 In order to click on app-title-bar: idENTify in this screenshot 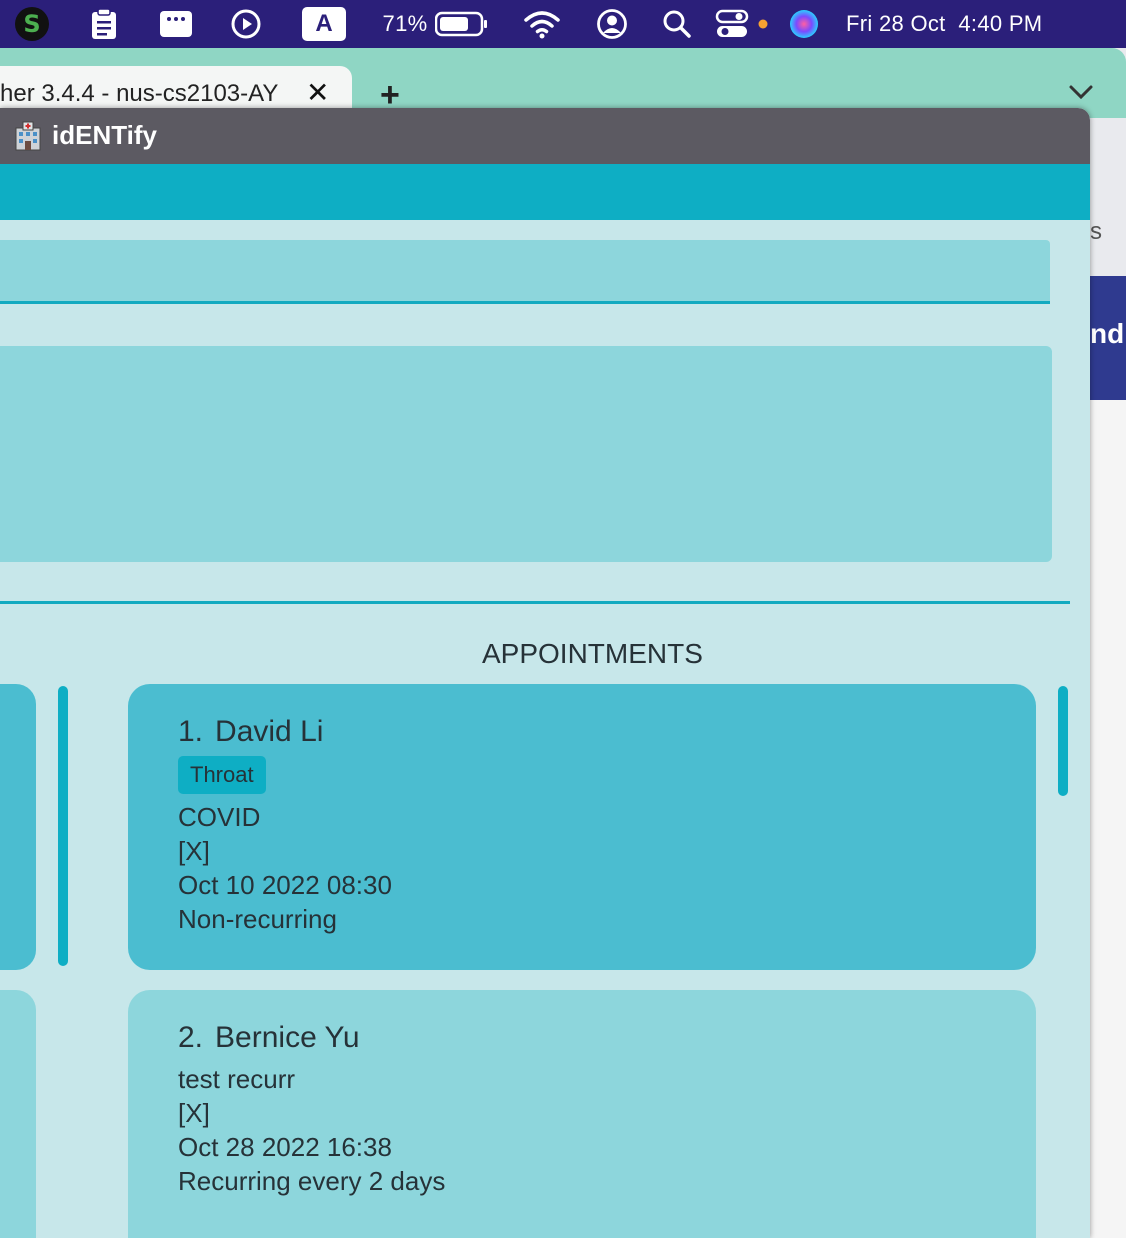, I will do `click(545, 136)`.